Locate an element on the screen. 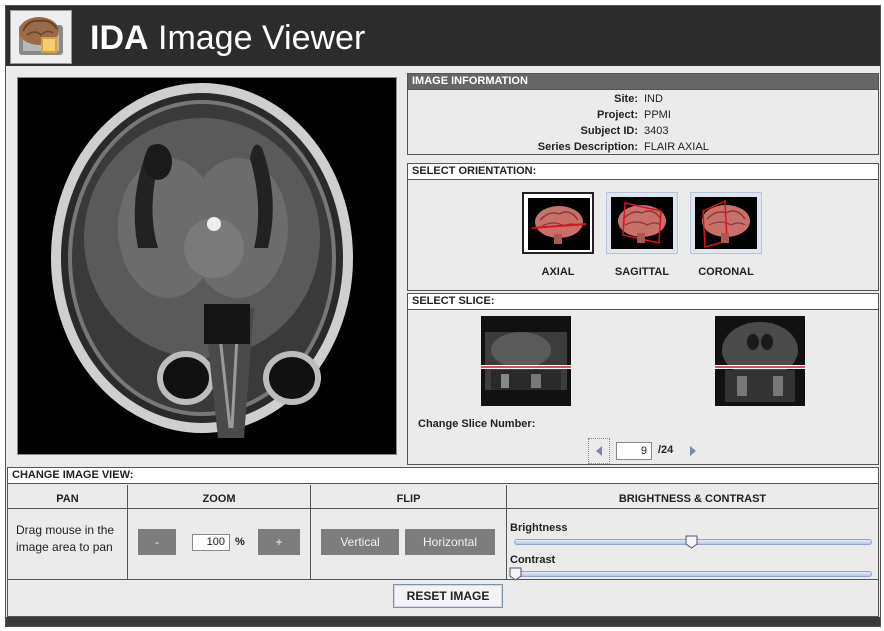 The height and width of the screenshot is (631, 884). axial-brain-icon is located at coordinates (559, 224).